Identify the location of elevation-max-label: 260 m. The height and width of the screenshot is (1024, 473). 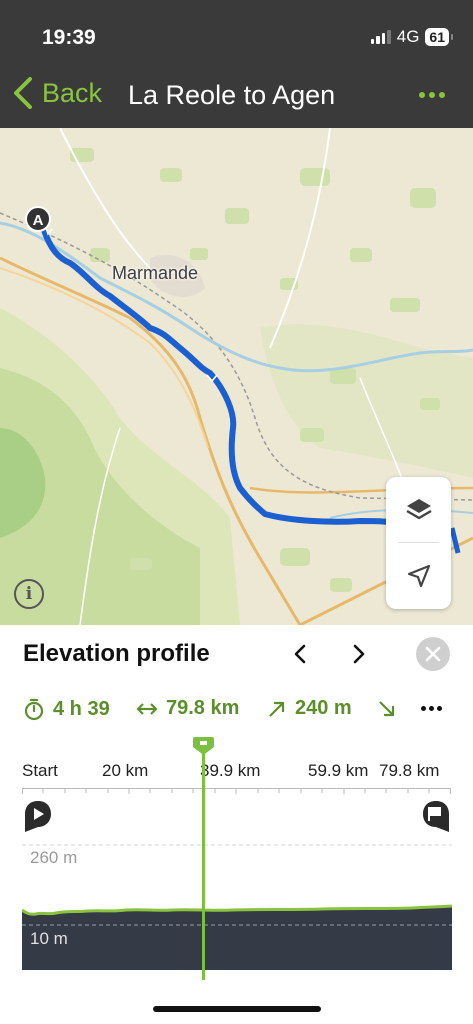
(54, 857).